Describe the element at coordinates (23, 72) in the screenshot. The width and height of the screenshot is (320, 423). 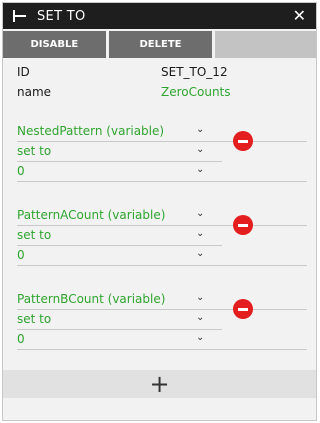
I see `property-key: ID` at that location.